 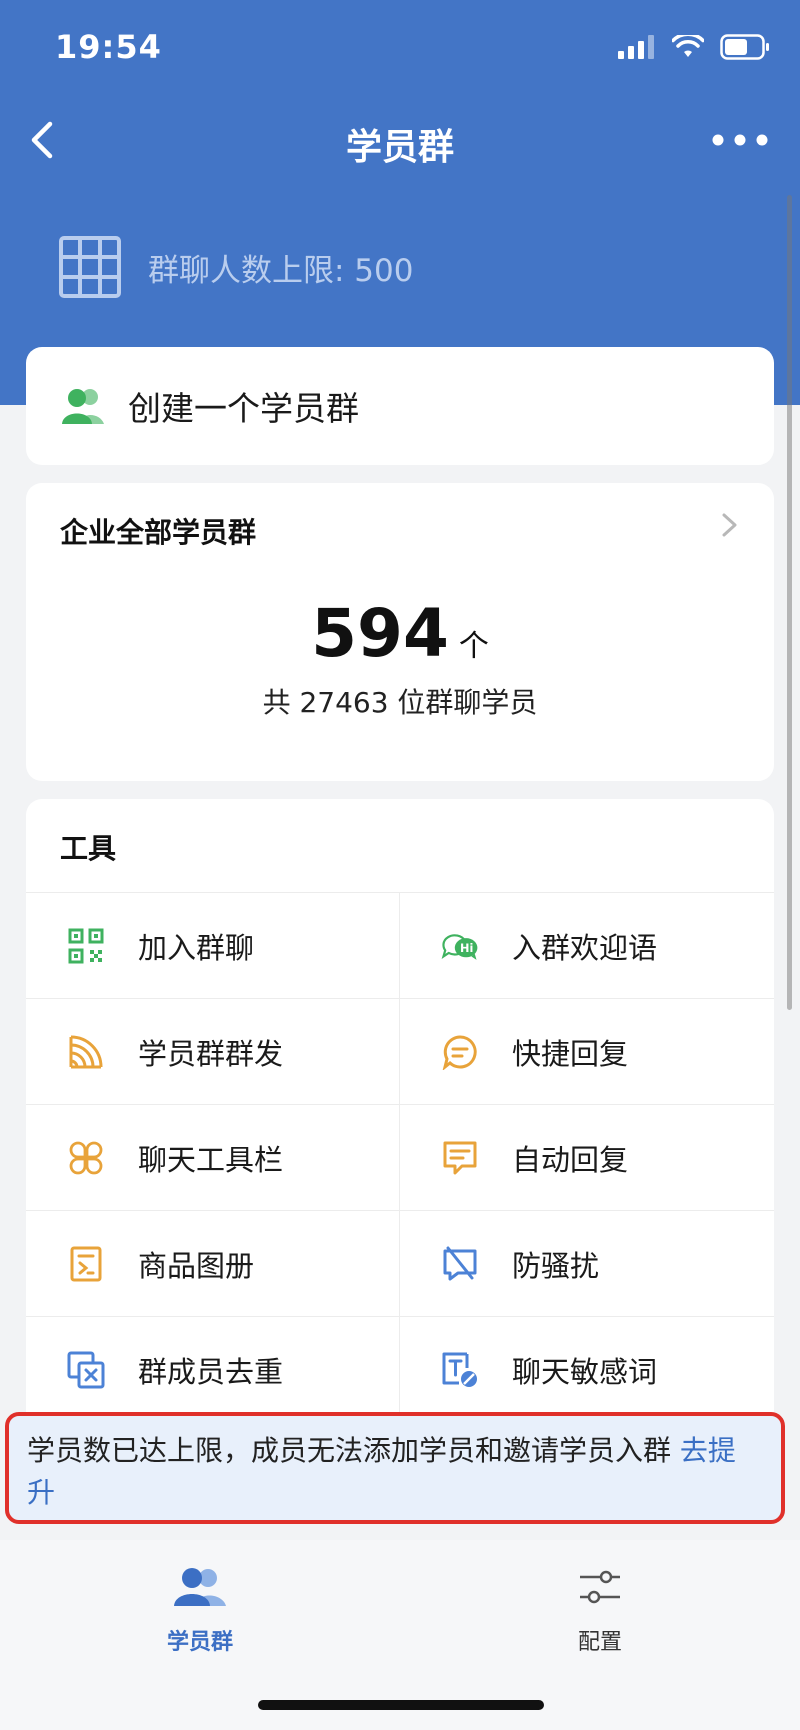 I want to click on quick-reply-icon, so click(x=459, y=1052).